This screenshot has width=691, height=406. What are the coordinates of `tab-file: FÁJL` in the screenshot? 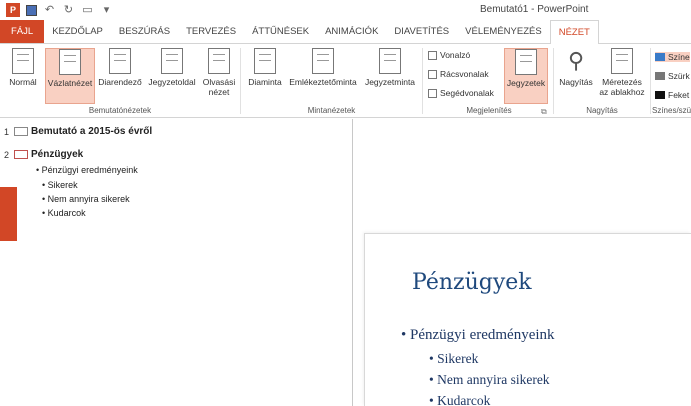 It's located at (22, 31).